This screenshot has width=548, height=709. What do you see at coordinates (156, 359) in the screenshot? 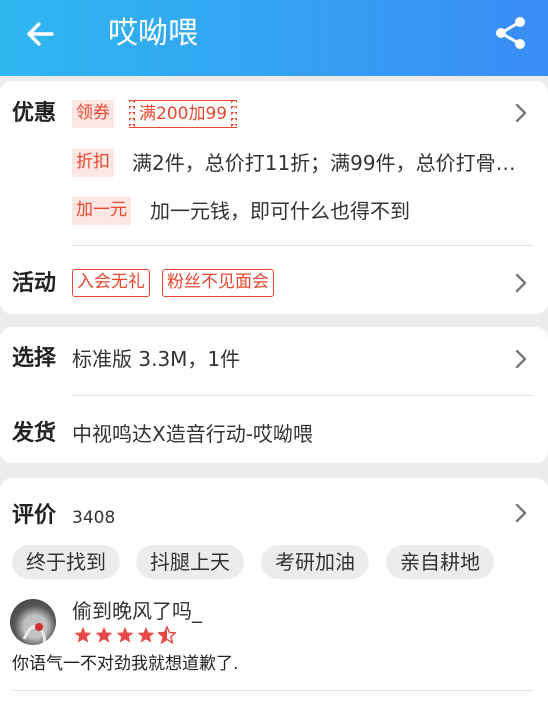
I see `select-value: 标准版 3.3M，1件` at bounding box center [156, 359].